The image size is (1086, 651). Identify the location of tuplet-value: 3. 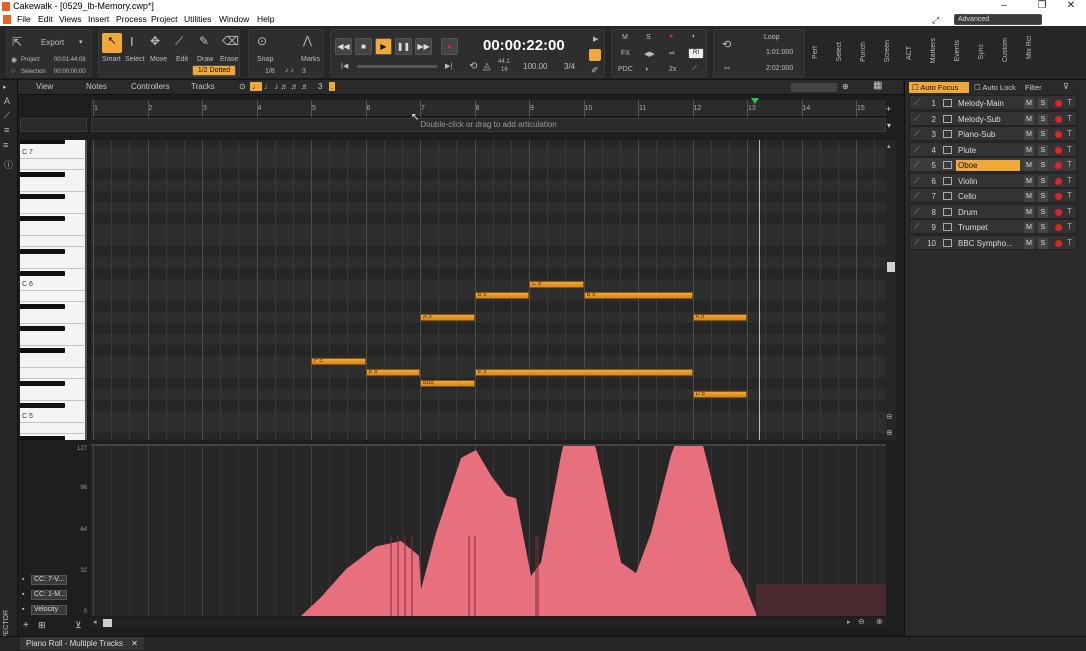
(304, 71).